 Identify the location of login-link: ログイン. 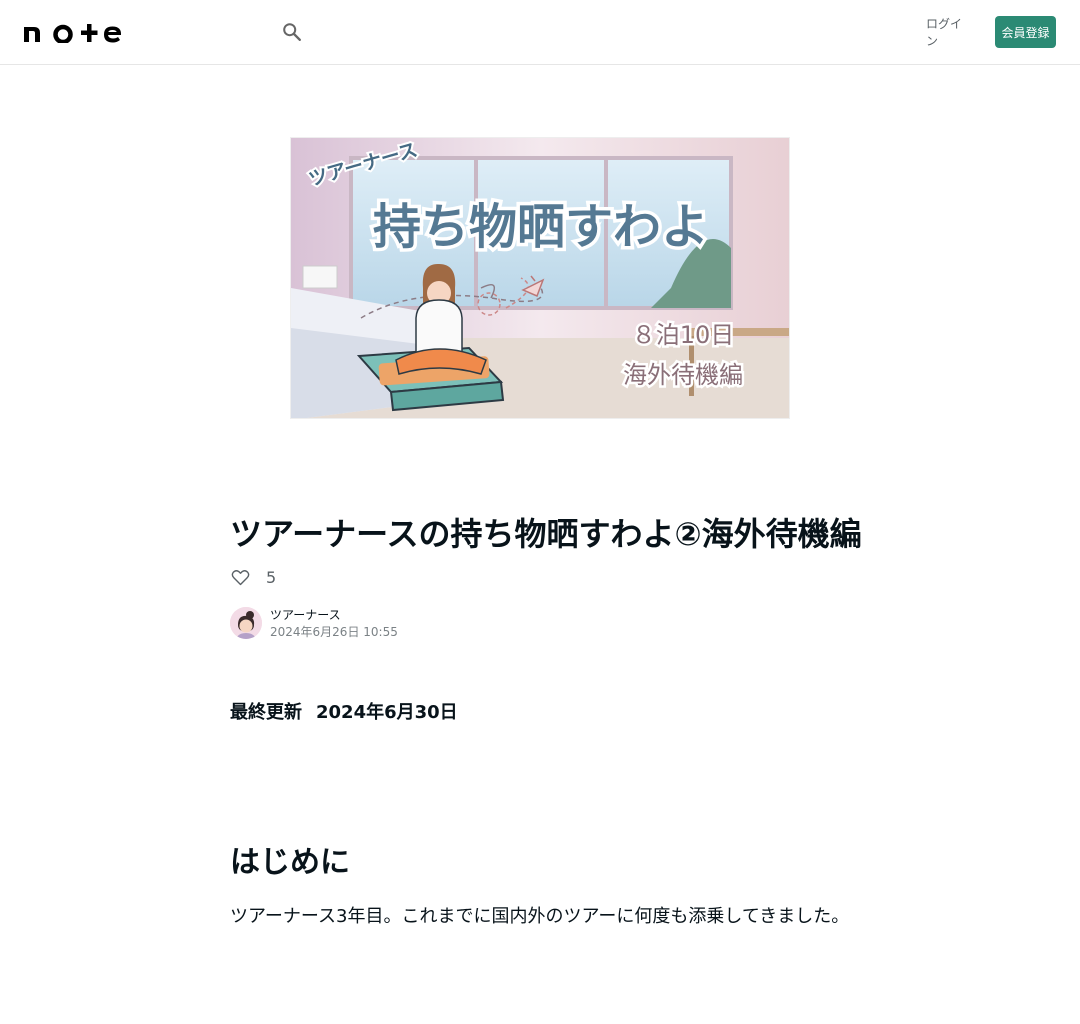
(949, 32).